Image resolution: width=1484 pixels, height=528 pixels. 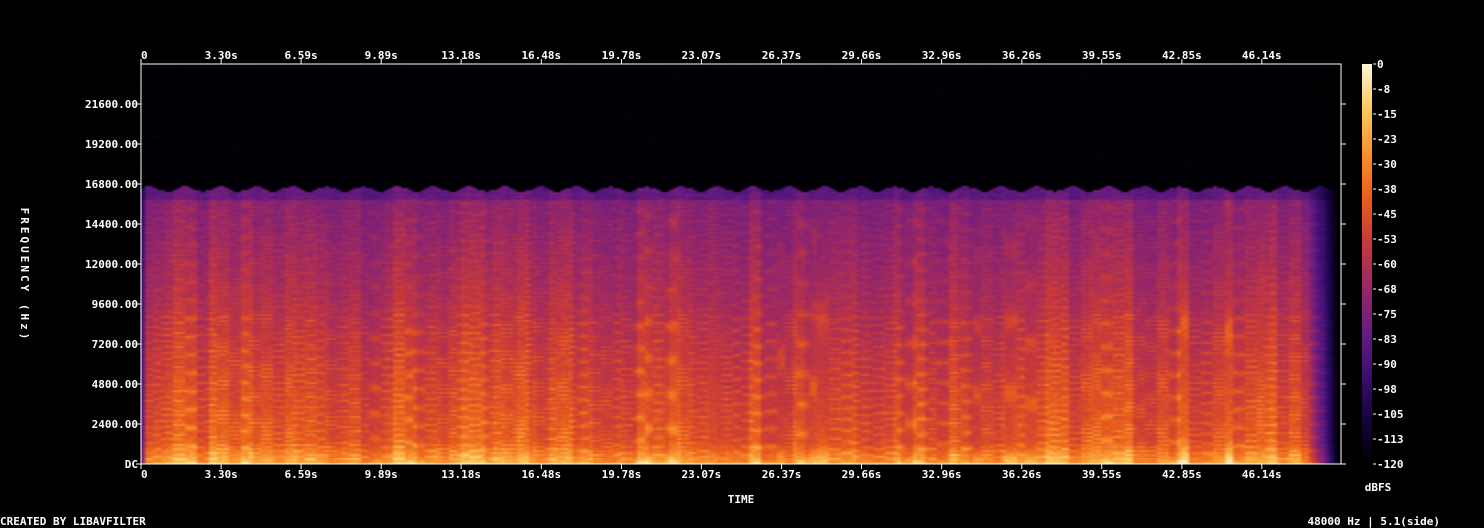 I want to click on time-tick-label-top: 6.59s, so click(x=301, y=55).